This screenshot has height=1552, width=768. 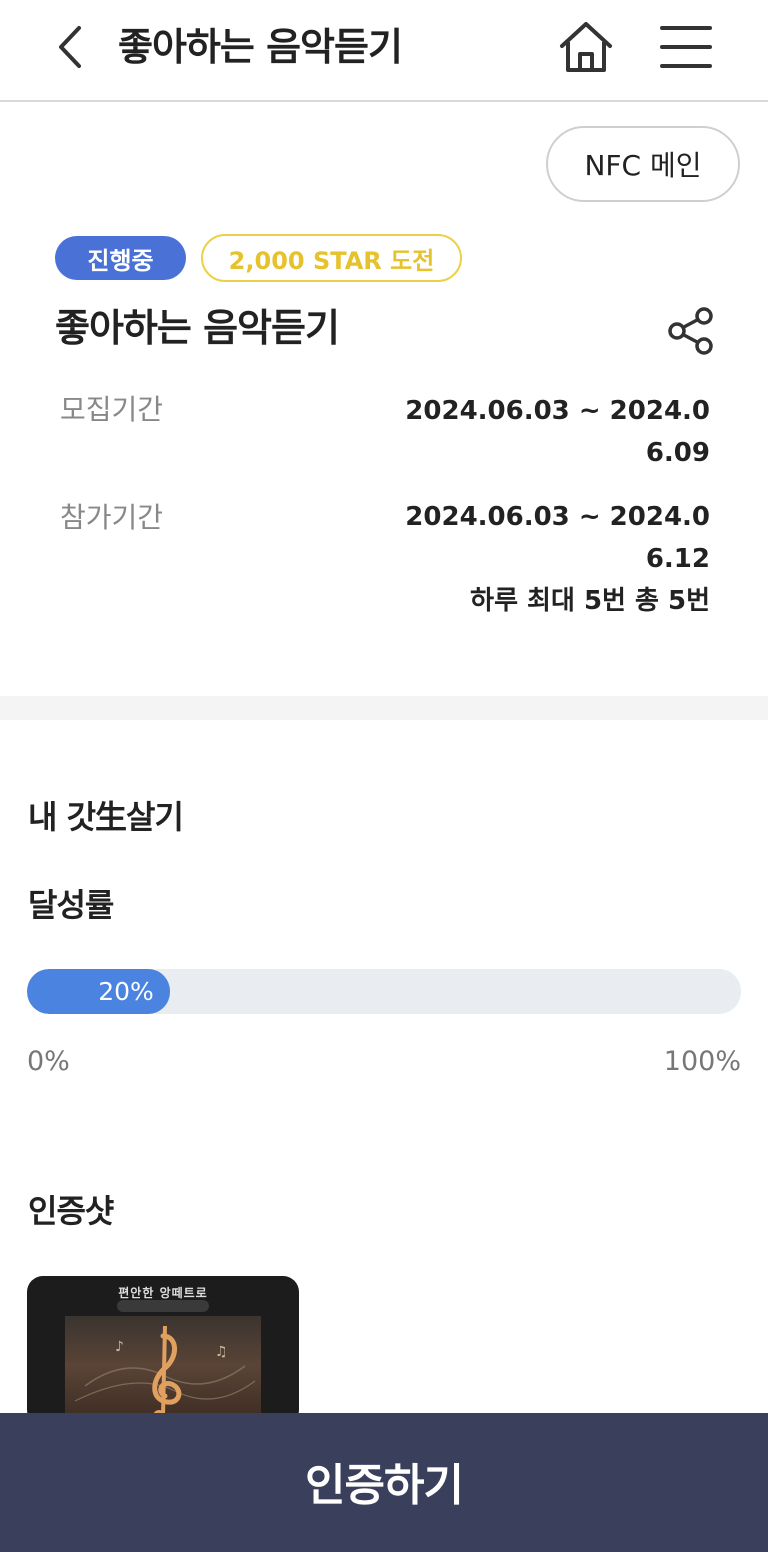 What do you see at coordinates (260, 47) in the screenshot?
I see `page-title: 좋아하는 음악듣기` at bounding box center [260, 47].